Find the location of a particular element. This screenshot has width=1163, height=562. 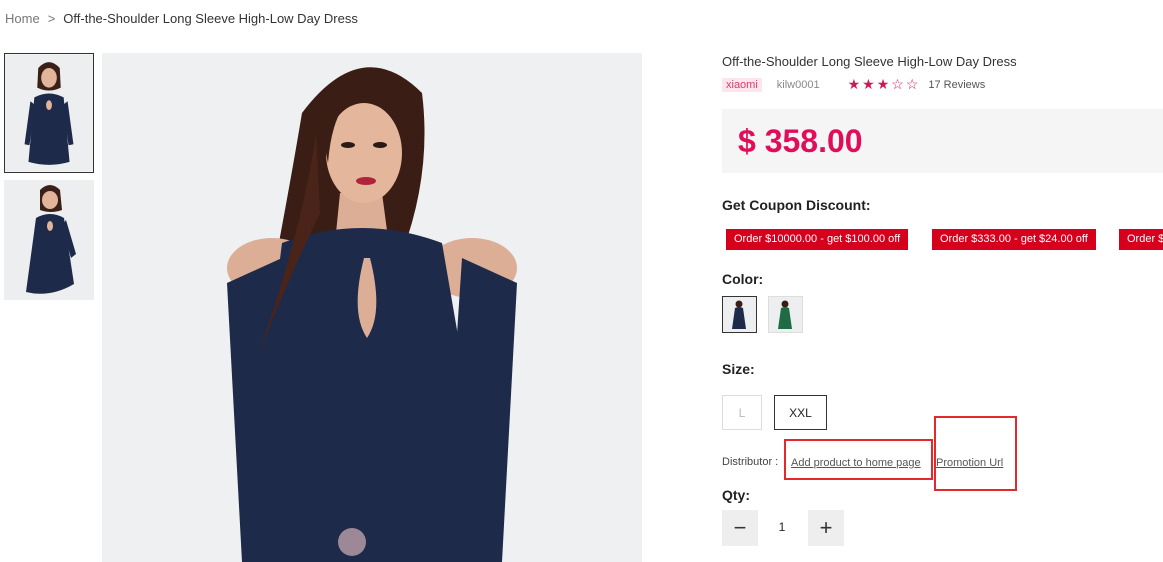

thumbnail-2-image is located at coordinates (49, 240).